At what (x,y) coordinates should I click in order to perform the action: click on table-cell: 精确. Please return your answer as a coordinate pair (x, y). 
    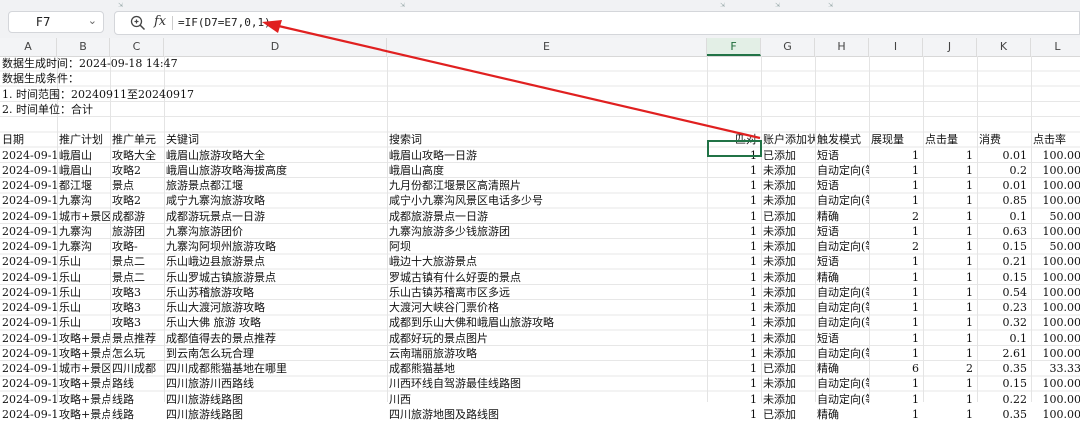
    Looking at the image, I should click on (842, 414).